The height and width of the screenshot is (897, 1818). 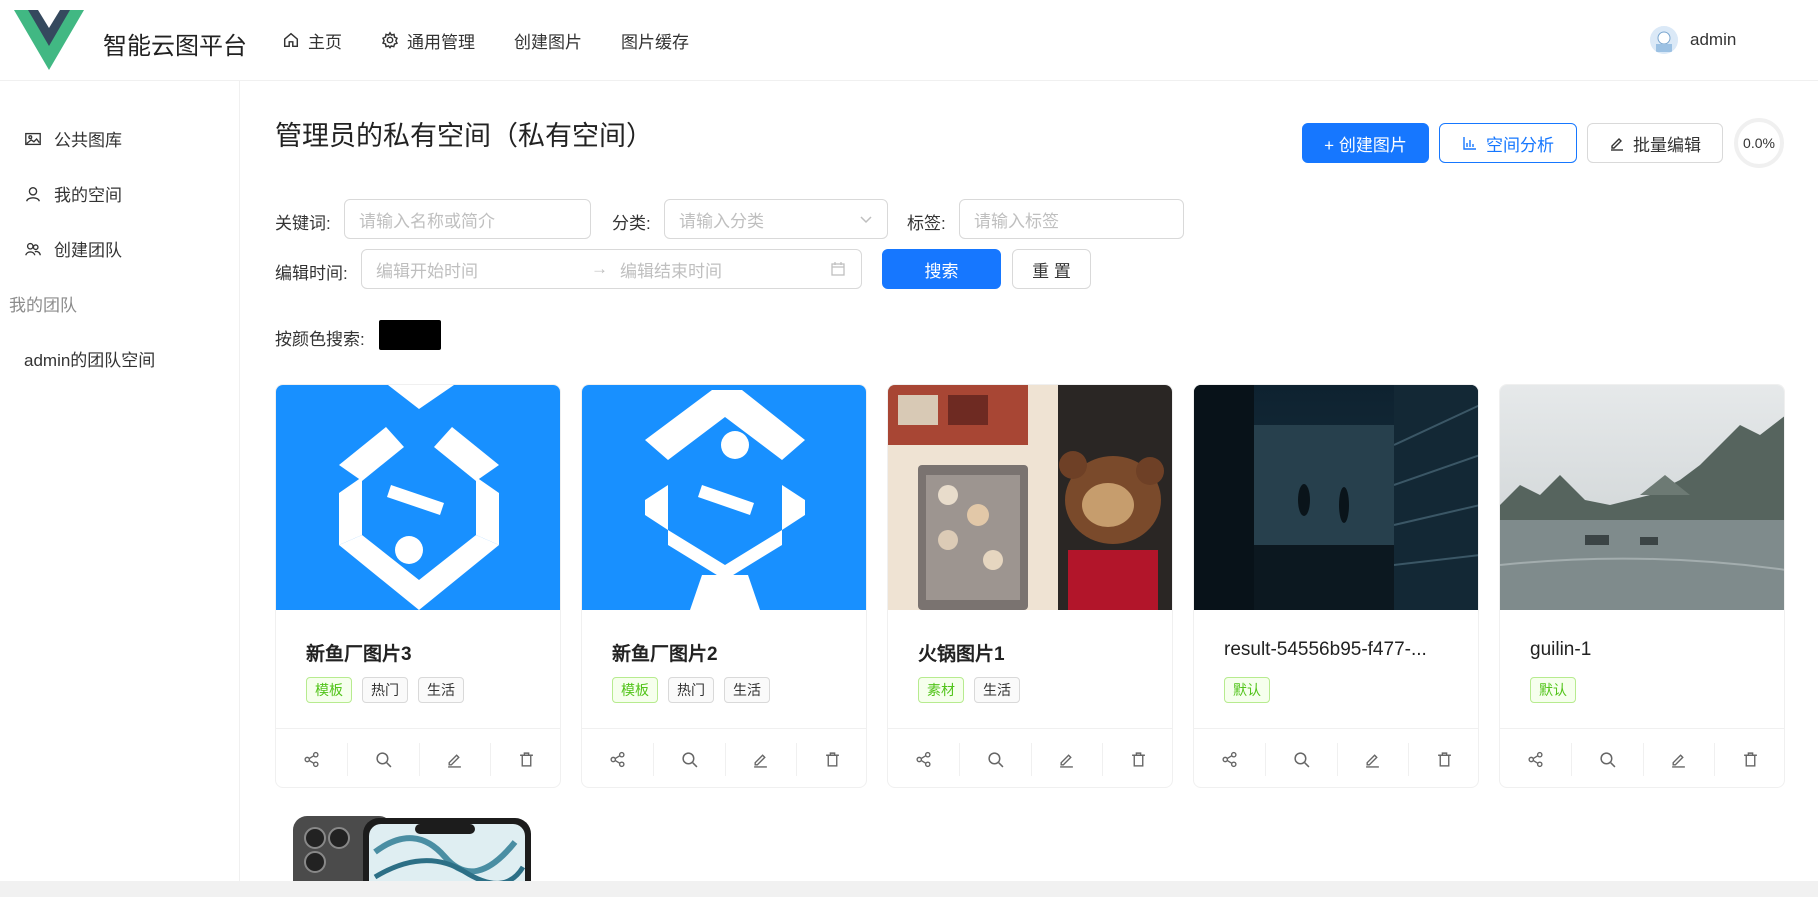 I want to click on user-name: admin, so click(x=1713, y=39).